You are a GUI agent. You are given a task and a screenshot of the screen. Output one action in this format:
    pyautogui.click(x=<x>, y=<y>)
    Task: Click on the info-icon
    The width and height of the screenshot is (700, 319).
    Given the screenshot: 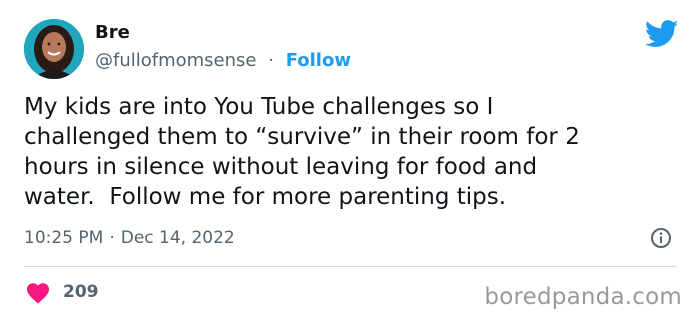 What is the action you would take?
    pyautogui.click(x=661, y=238)
    